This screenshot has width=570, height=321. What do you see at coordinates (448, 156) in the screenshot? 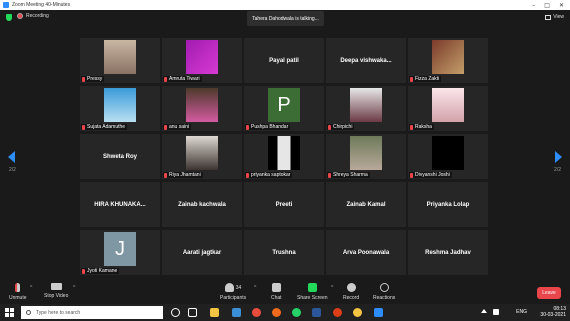
I see `participant-tile: Divyanshi Joshi` at bounding box center [448, 156].